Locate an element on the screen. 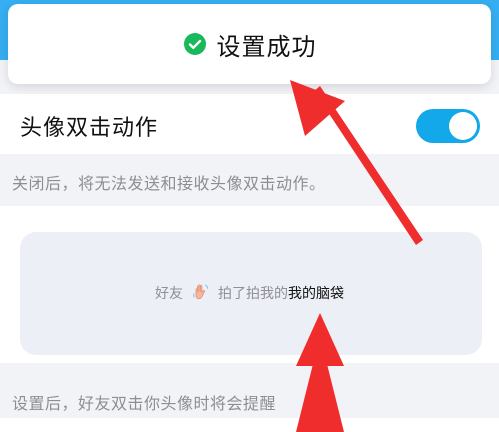 The image size is (499, 432). preview-action-text: 拍了拍我的 is located at coordinates (252, 294).